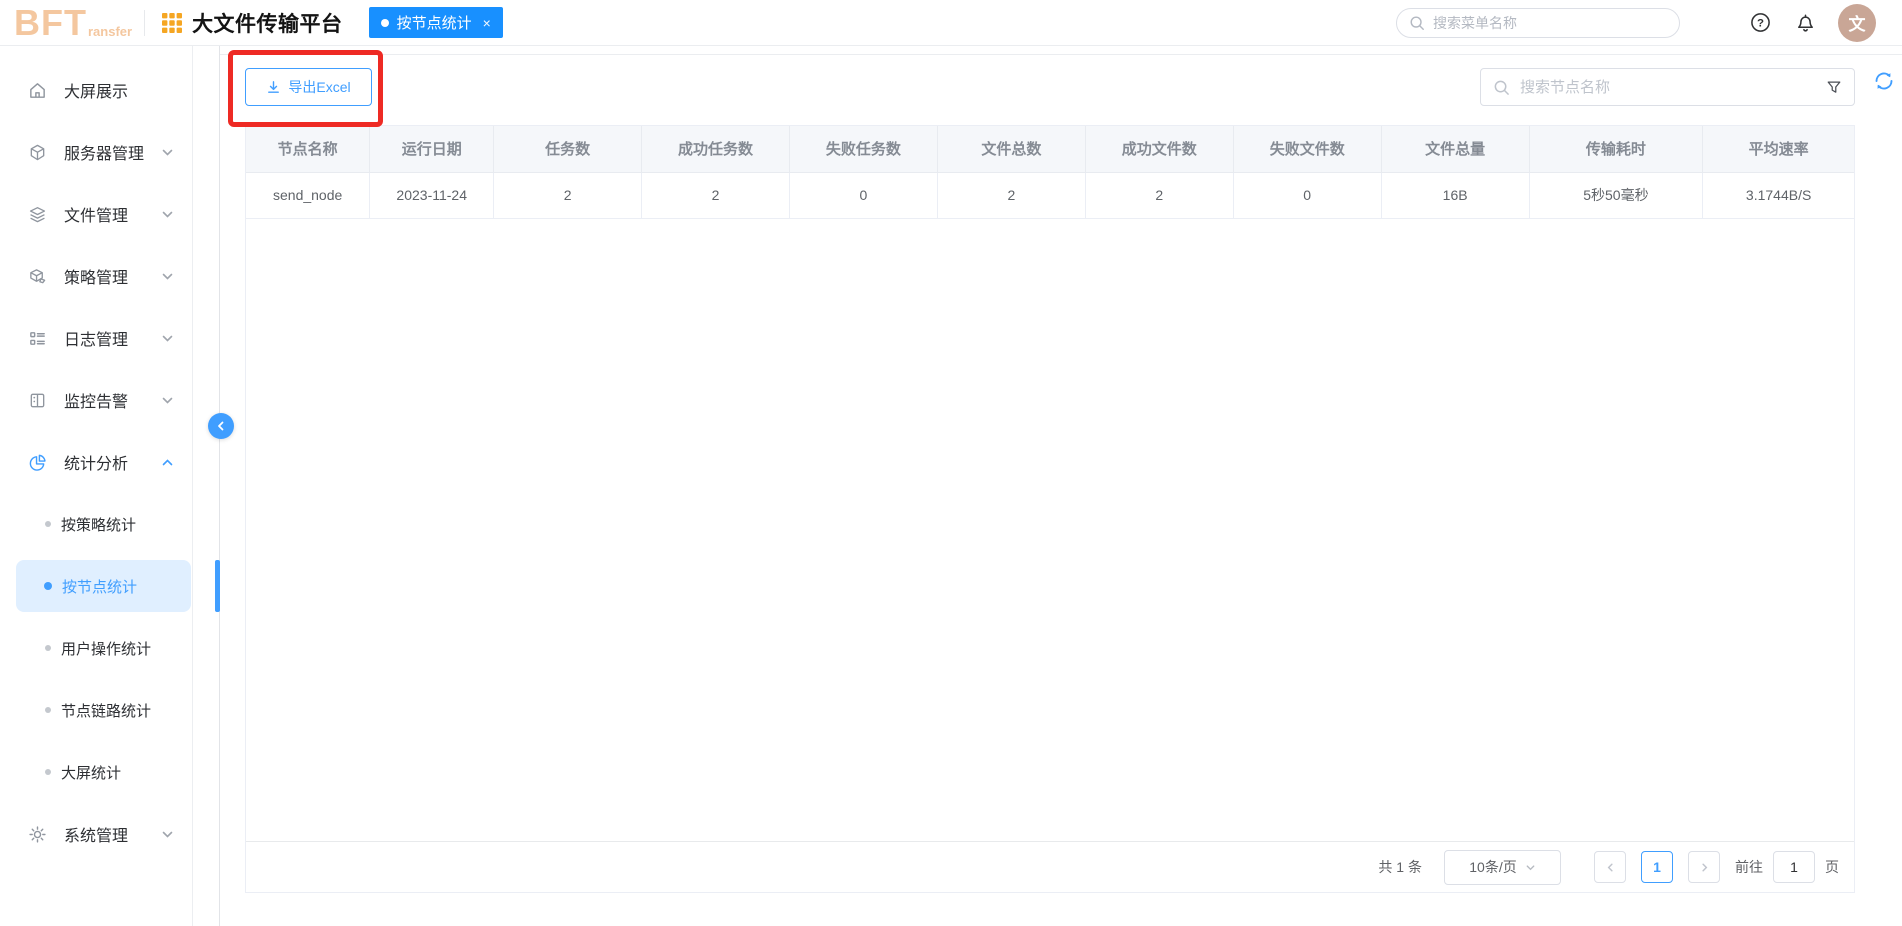 Image resolution: width=1902 pixels, height=926 pixels. What do you see at coordinates (1455, 149) in the screenshot?
I see `col-header-total-size: 文件总量` at bounding box center [1455, 149].